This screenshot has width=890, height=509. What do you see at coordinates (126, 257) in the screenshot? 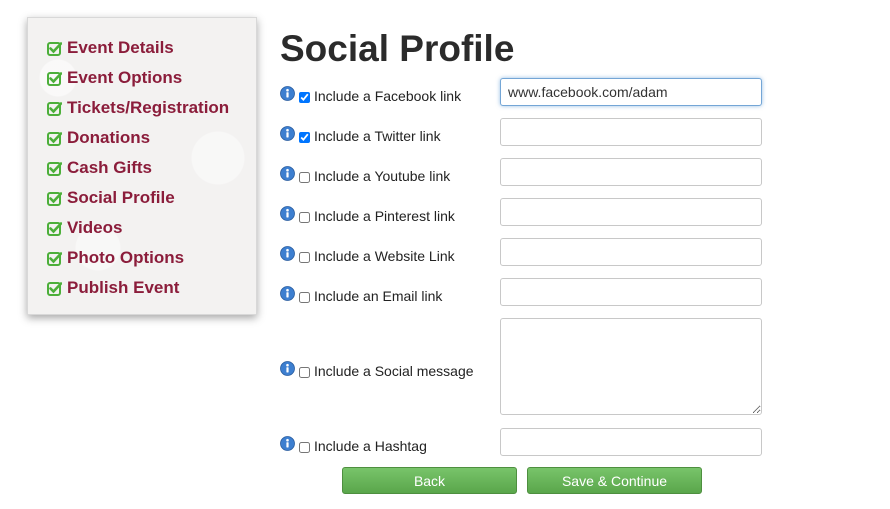
I see `sidebar-item-label: Photo Options` at bounding box center [126, 257].